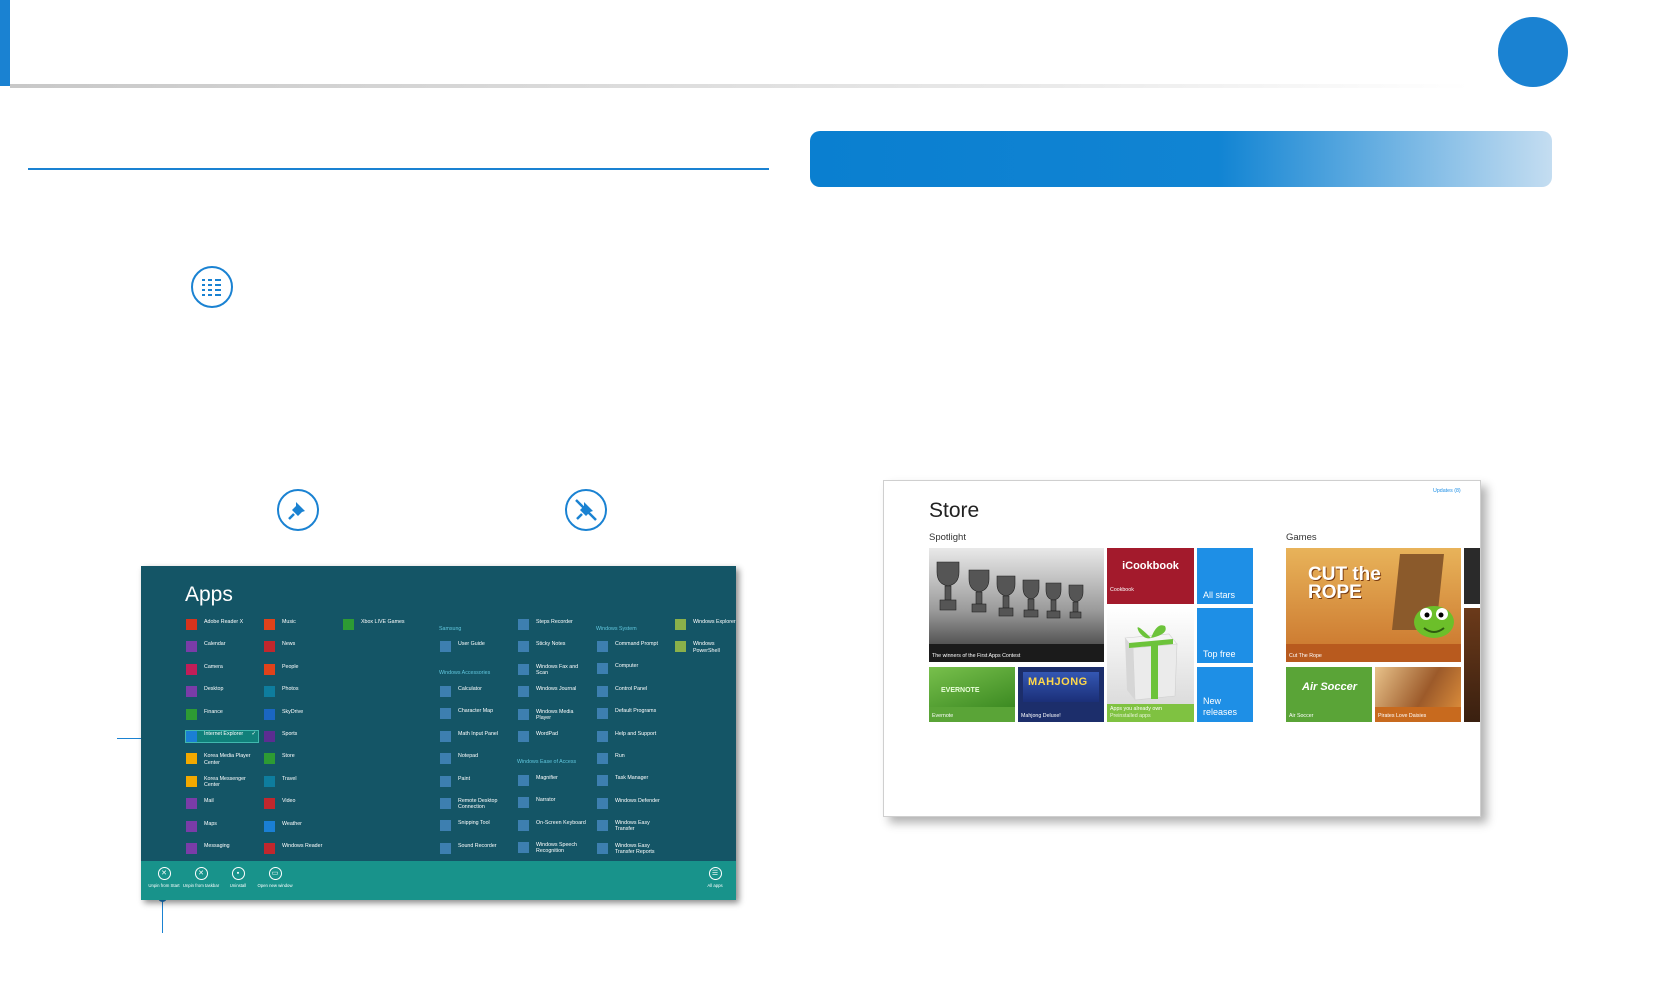 The image size is (1668, 994). Describe the element at coordinates (299, 736) in the screenshot. I see `app-tile: Sports` at that location.